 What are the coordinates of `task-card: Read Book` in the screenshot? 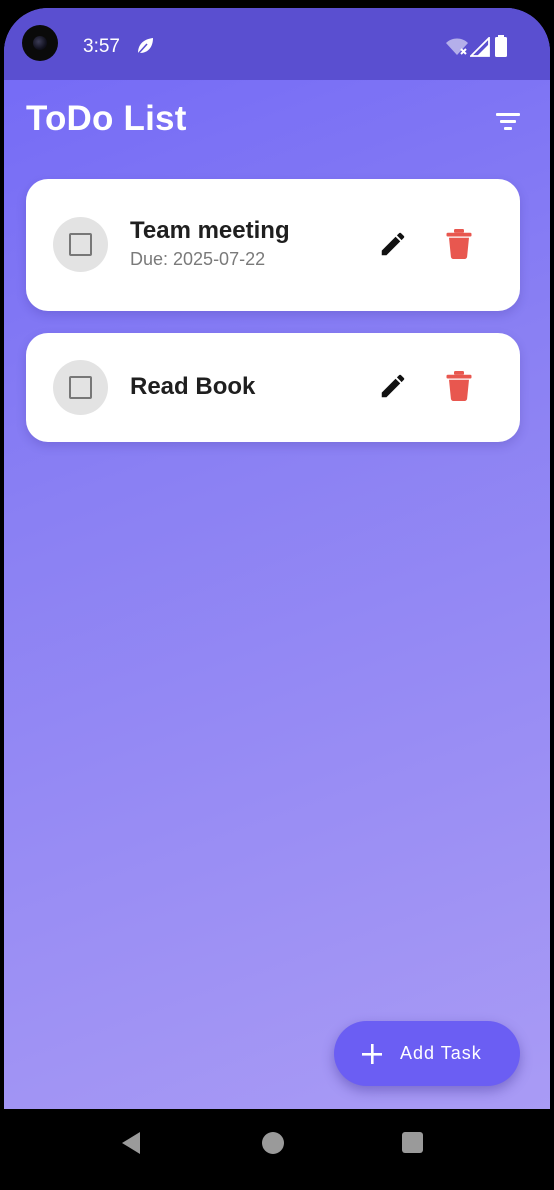 It's located at (273, 387).